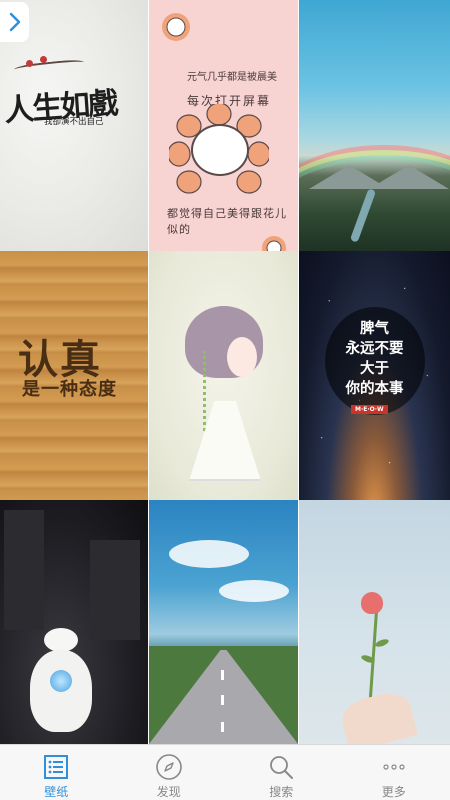  Describe the element at coordinates (223, 375) in the screenshot. I see `wallpaper-tile-braided-girl` at that location.